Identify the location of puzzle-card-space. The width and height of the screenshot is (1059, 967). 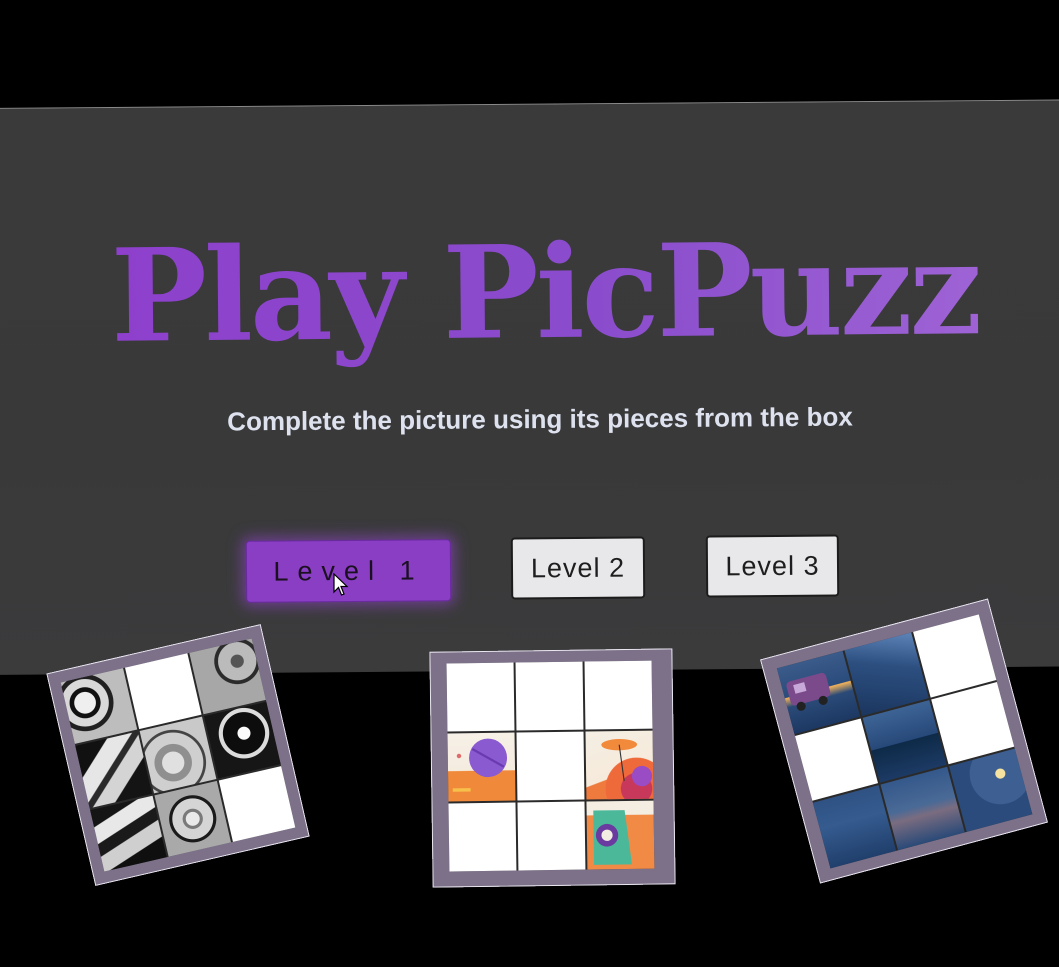
(552, 768).